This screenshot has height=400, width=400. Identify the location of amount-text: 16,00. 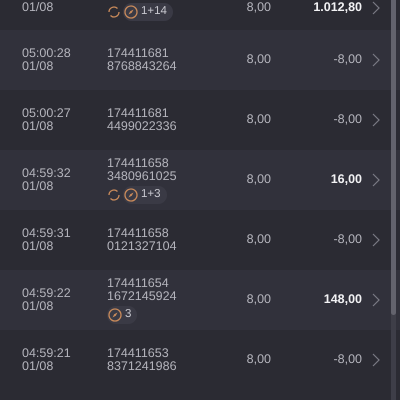
(346, 180).